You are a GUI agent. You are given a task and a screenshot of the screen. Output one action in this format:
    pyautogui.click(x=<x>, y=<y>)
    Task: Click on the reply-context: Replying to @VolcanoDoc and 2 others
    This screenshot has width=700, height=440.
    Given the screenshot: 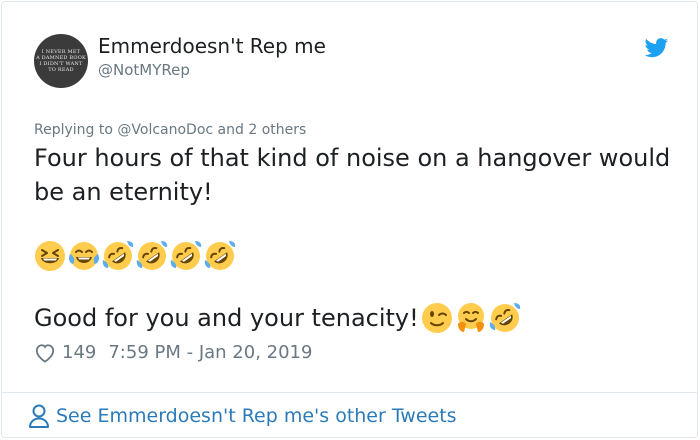 What is the action you would take?
    pyautogui.click(x=170, y=130)
    